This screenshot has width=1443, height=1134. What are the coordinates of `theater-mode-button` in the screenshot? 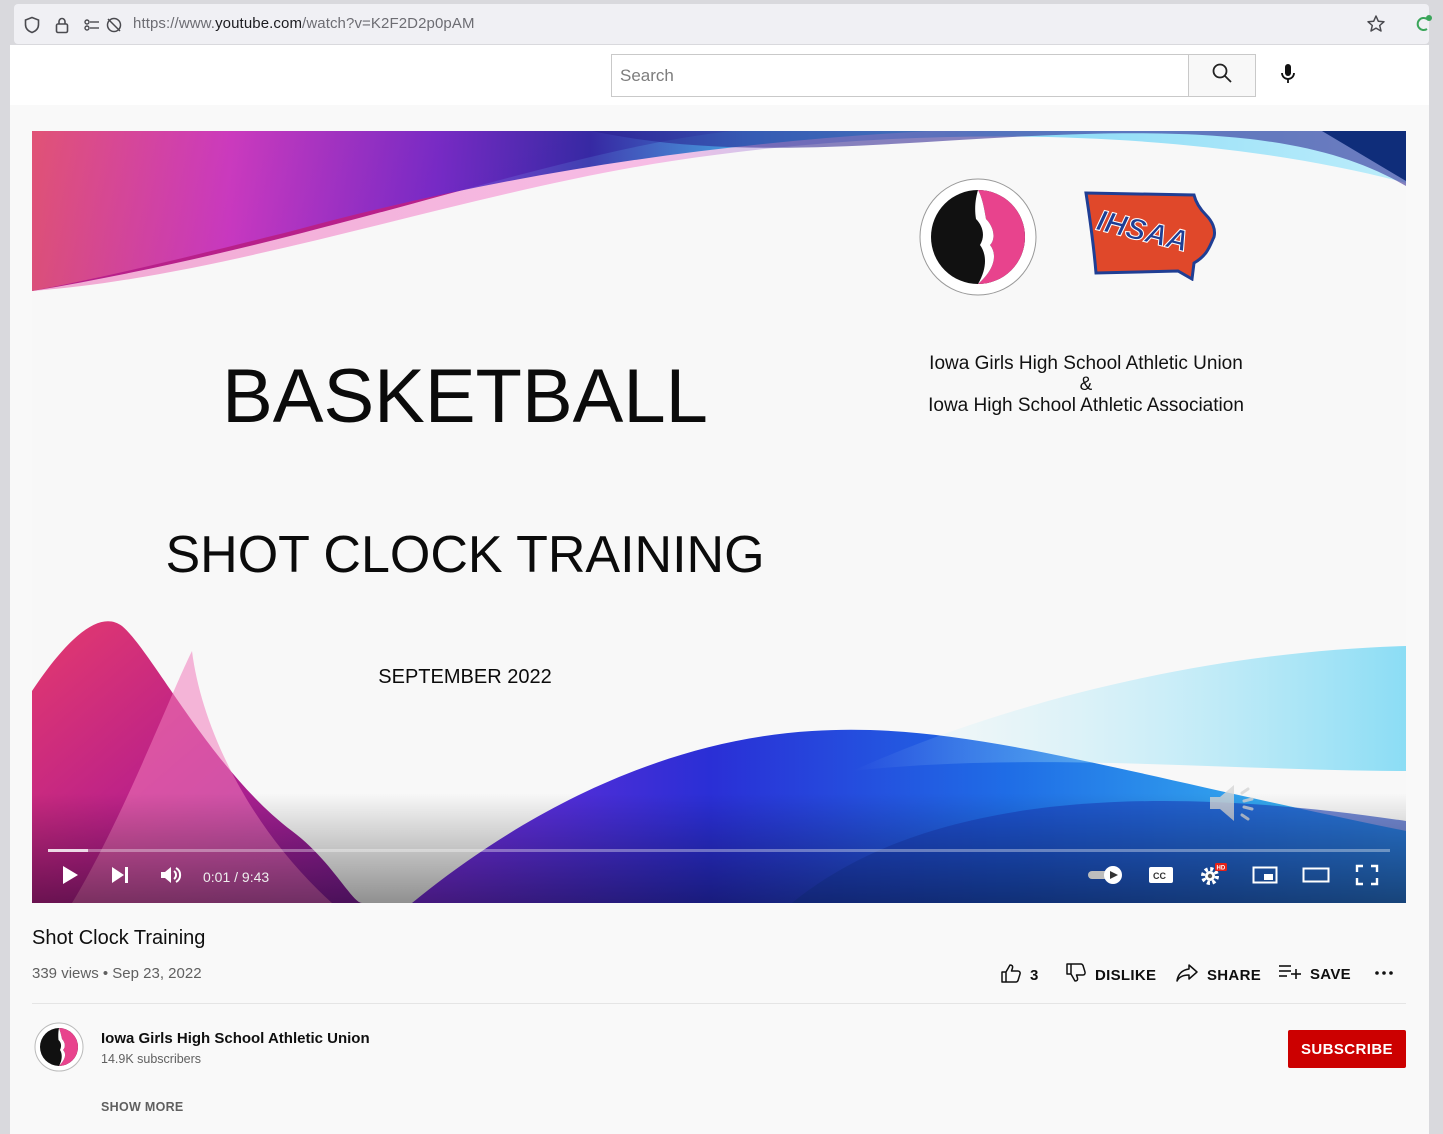 It's located at (1316, 877).